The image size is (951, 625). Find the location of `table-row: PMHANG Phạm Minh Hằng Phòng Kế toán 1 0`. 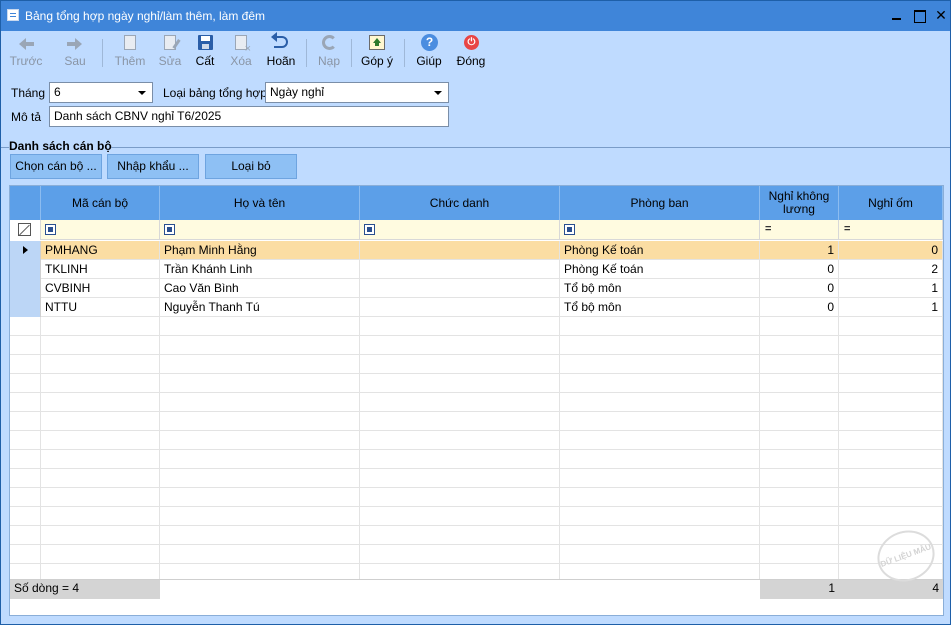

table-row: PMHANG Phạm Minh Hằng Phòng Kế toán 1 0 is located at coordinates (476, 250).